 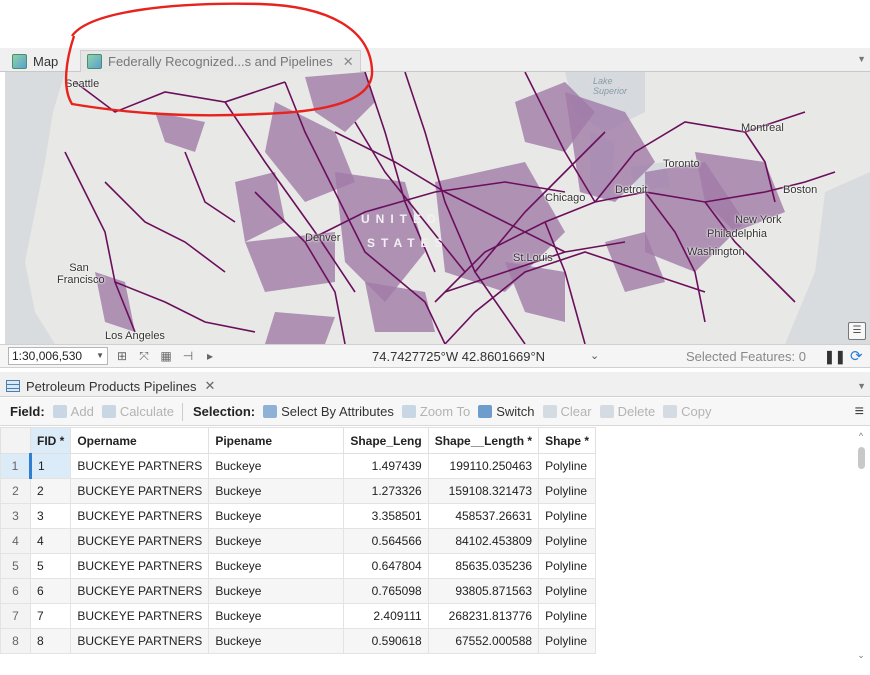 What do you see at coordinates (15, 516) in the screenshot?
I see `row-number: 3` at bounding box center [15, 516].